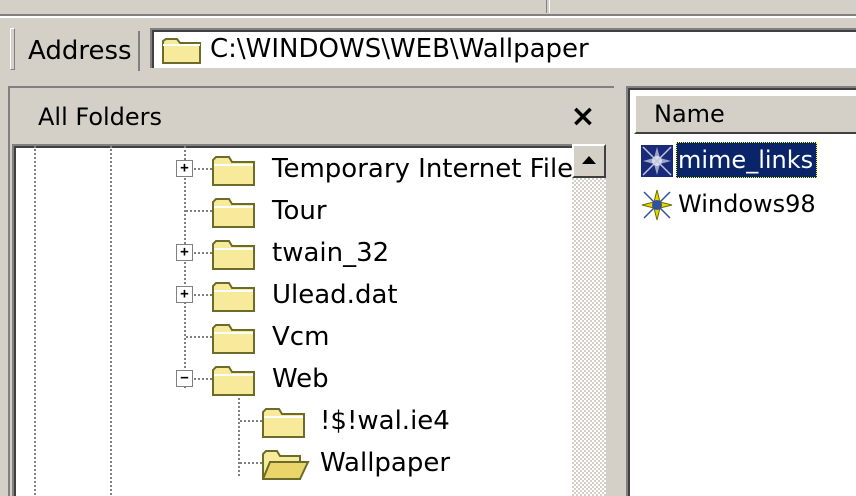 This screenshot has height=496, width=856. What do you see at coordinates (385, 463) in the screenshot?
I see `tree-item-label: Wallpaper` at bounding box center [385, 463].